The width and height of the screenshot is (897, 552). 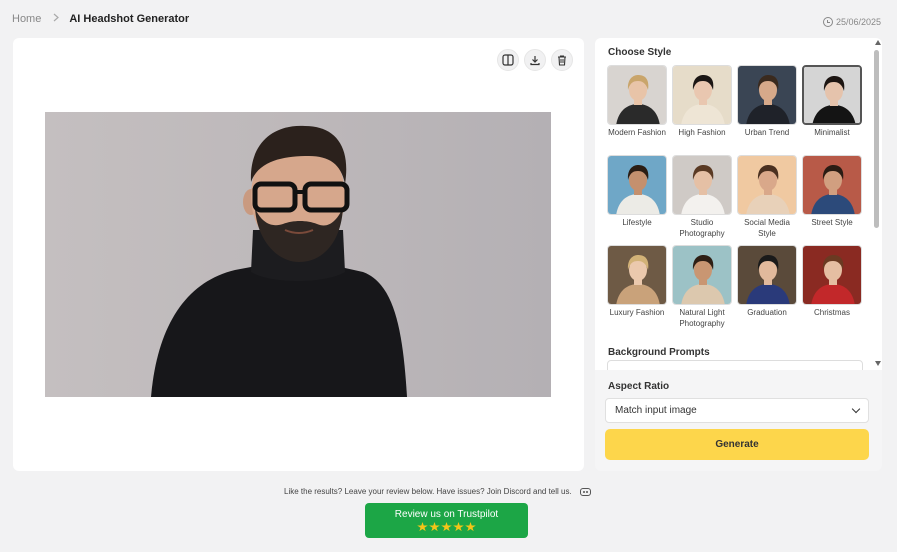 I want to click on style-option: Minimalist, so click(x=832, y=110).